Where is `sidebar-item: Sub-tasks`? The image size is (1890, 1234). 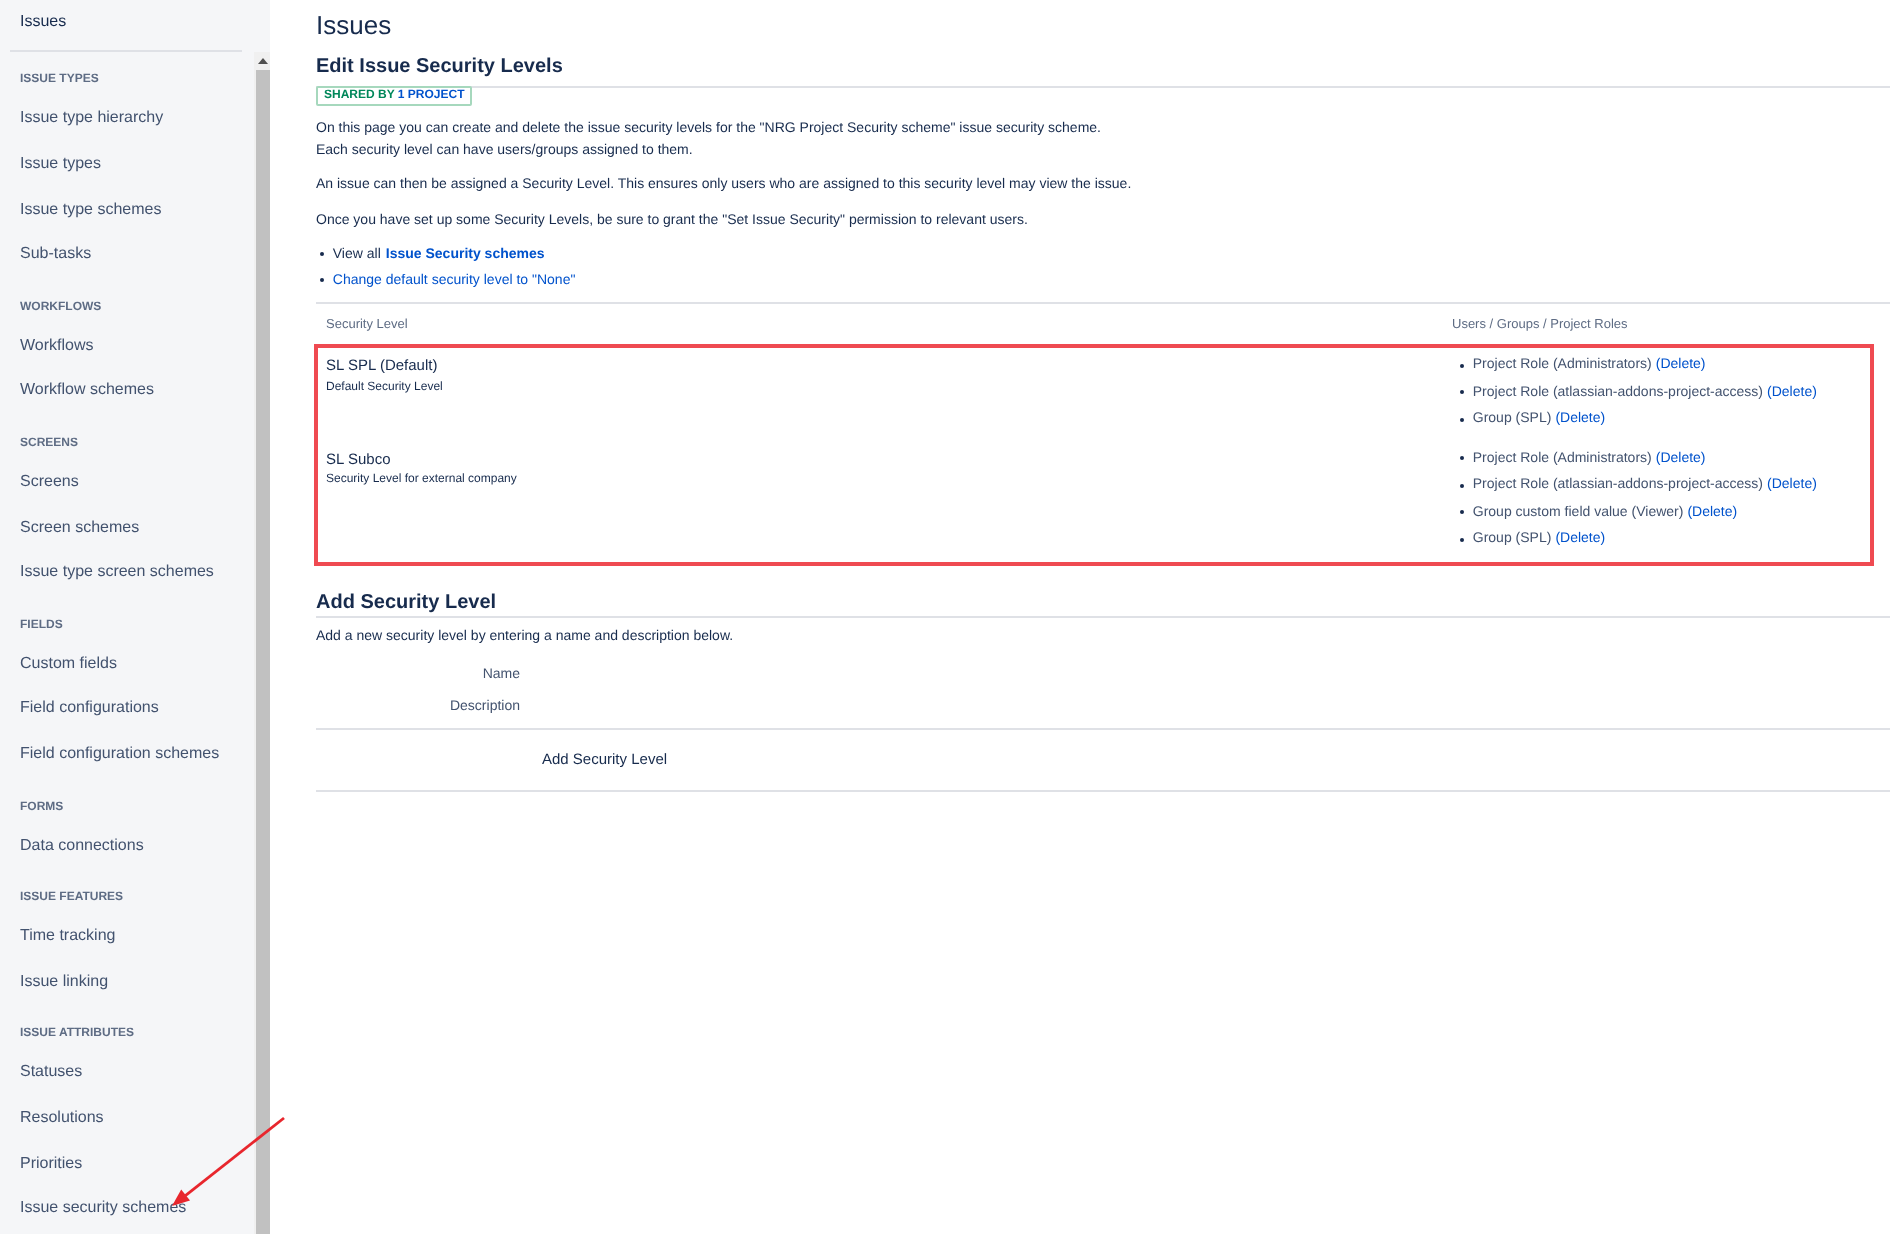 sidebar-item: Sub-tasks is located at coordinates (127, 255).